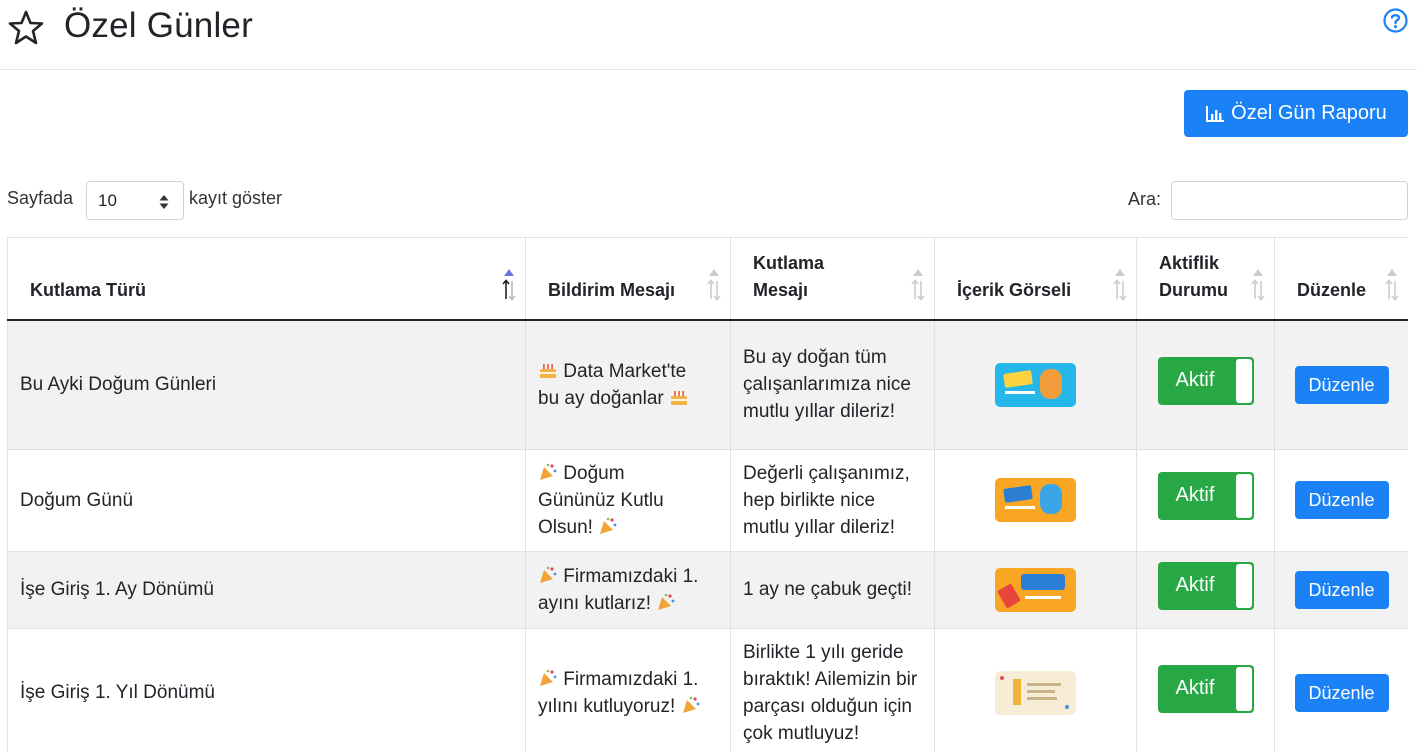  I want to click on page-length-value: 10, so click(107, 200).